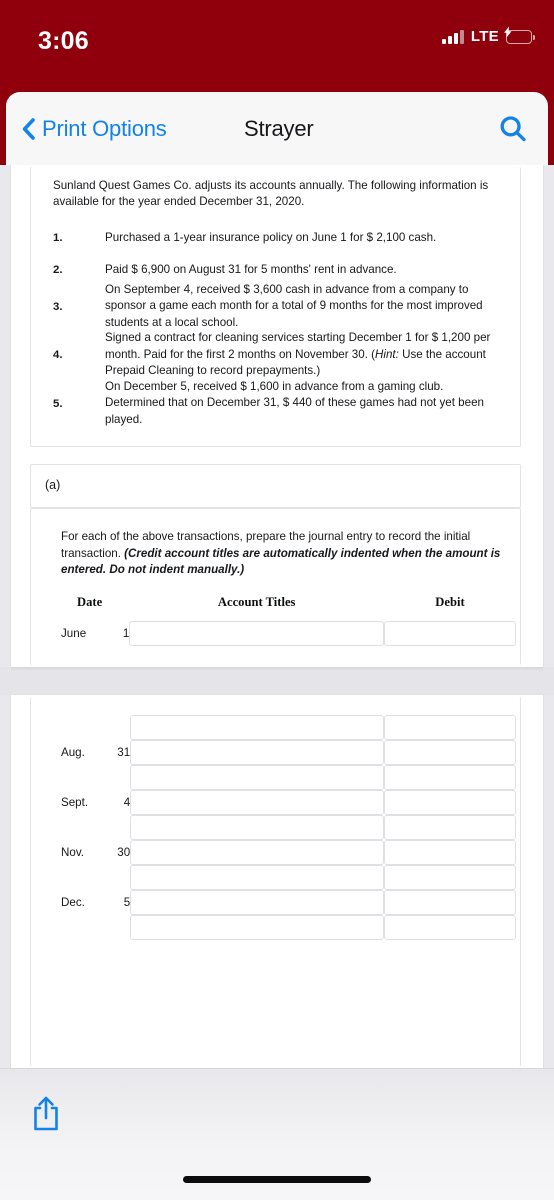  What do you see at coordinates (58, 306) in the screenshot?
I see `item-number: 3.` at bounding box center [58, 306].